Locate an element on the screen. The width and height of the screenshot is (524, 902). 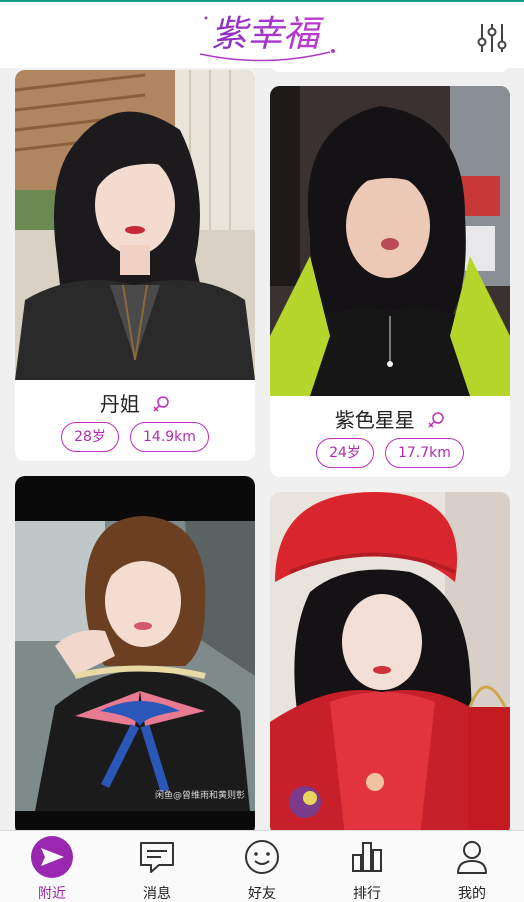
nav-item-messages: 消息 is located at coordinates (157, 866).